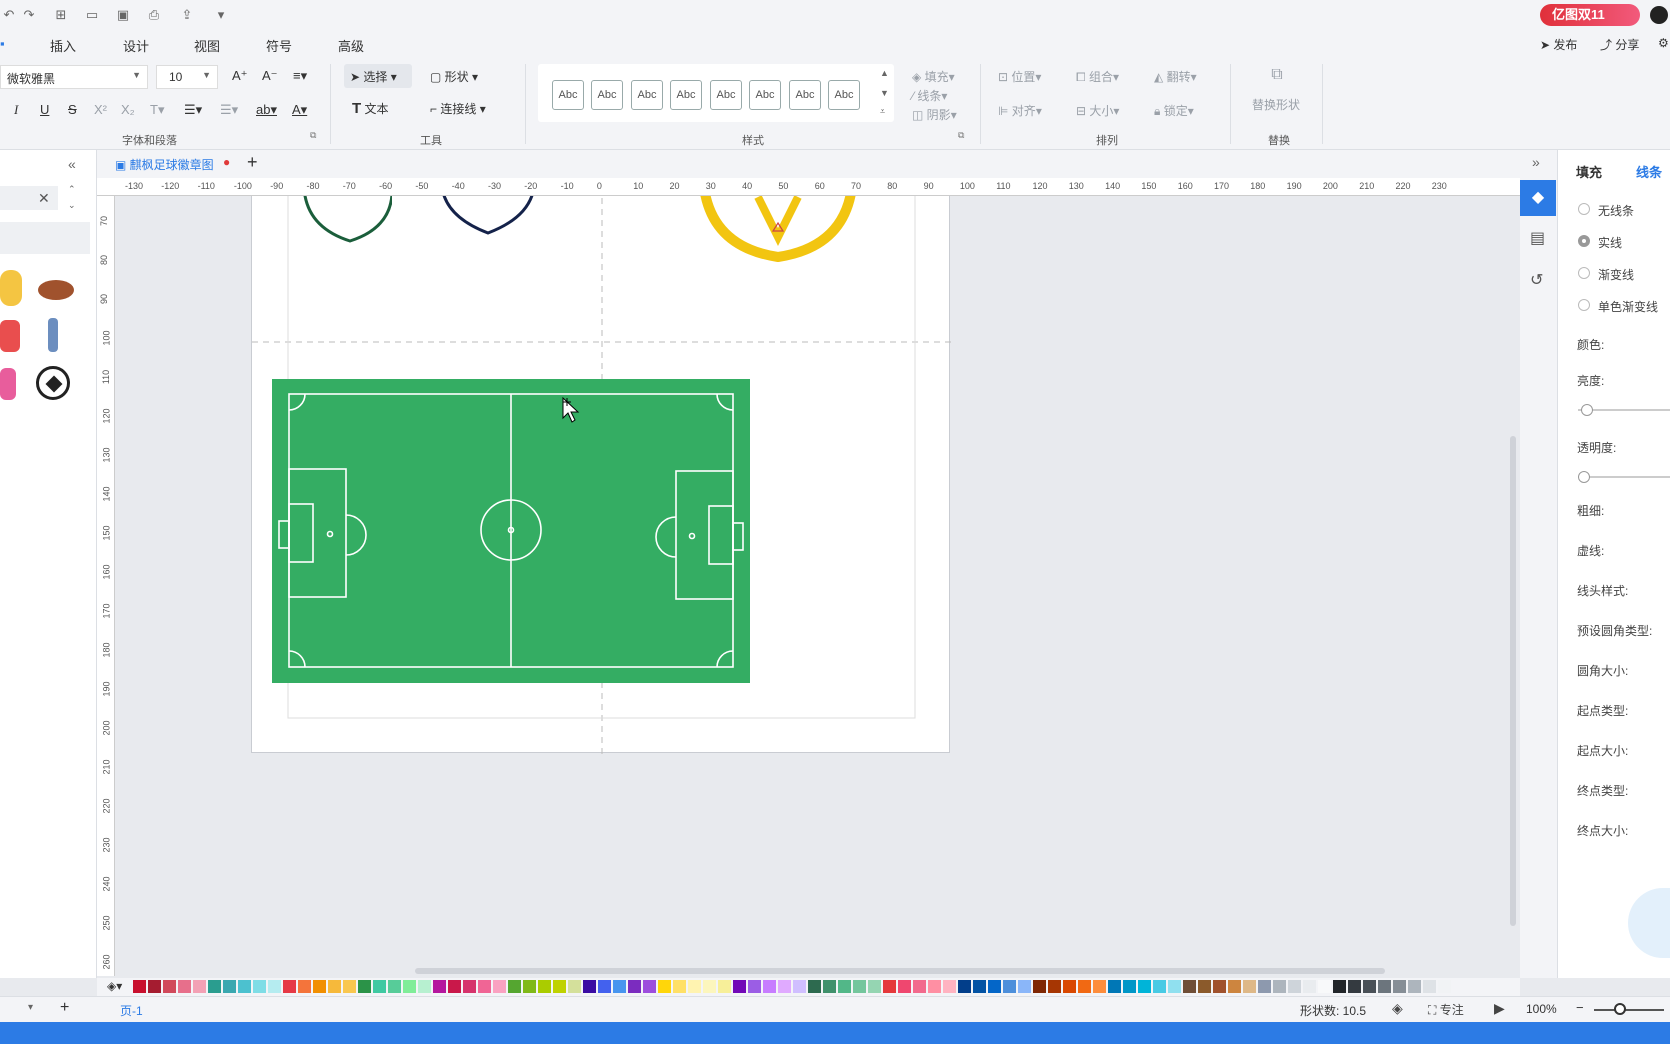 This screenshot has width=1670, height=1044. I want to click on zoom-level: 100%, so click(1541, 1009).